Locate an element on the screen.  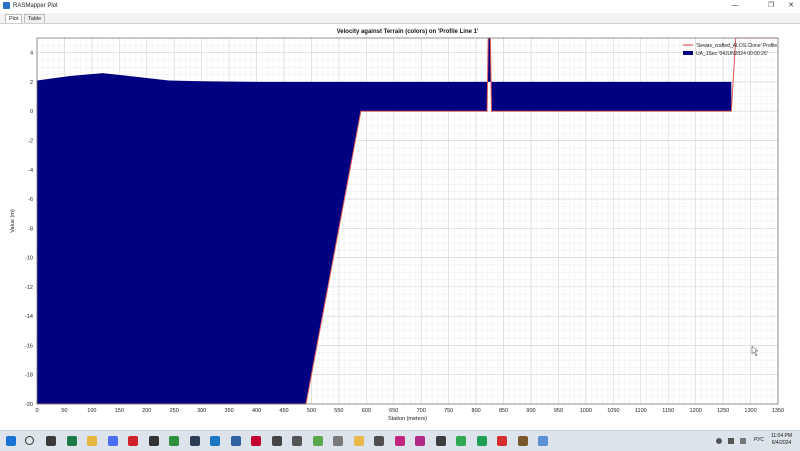
game-app-icon is located at coordinates (153, 441).